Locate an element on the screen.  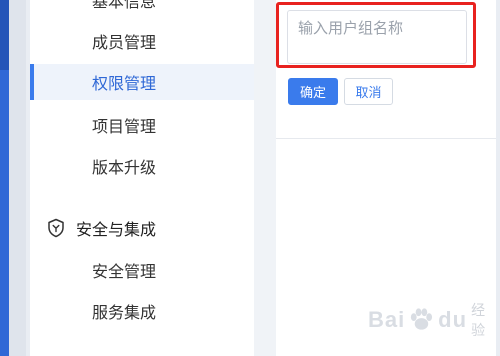
baidu-watermark: Bai du 经验 is located at coordinates (434, 320).